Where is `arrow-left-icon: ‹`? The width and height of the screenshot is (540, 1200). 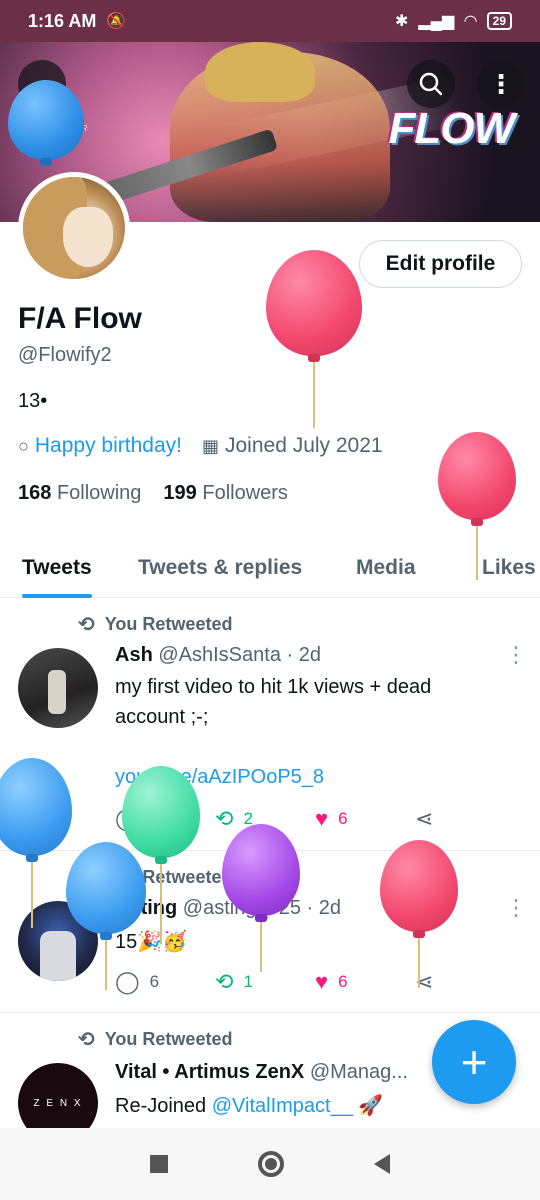 arrow-left-icon: ‹ is located at coordinates (42, 83).